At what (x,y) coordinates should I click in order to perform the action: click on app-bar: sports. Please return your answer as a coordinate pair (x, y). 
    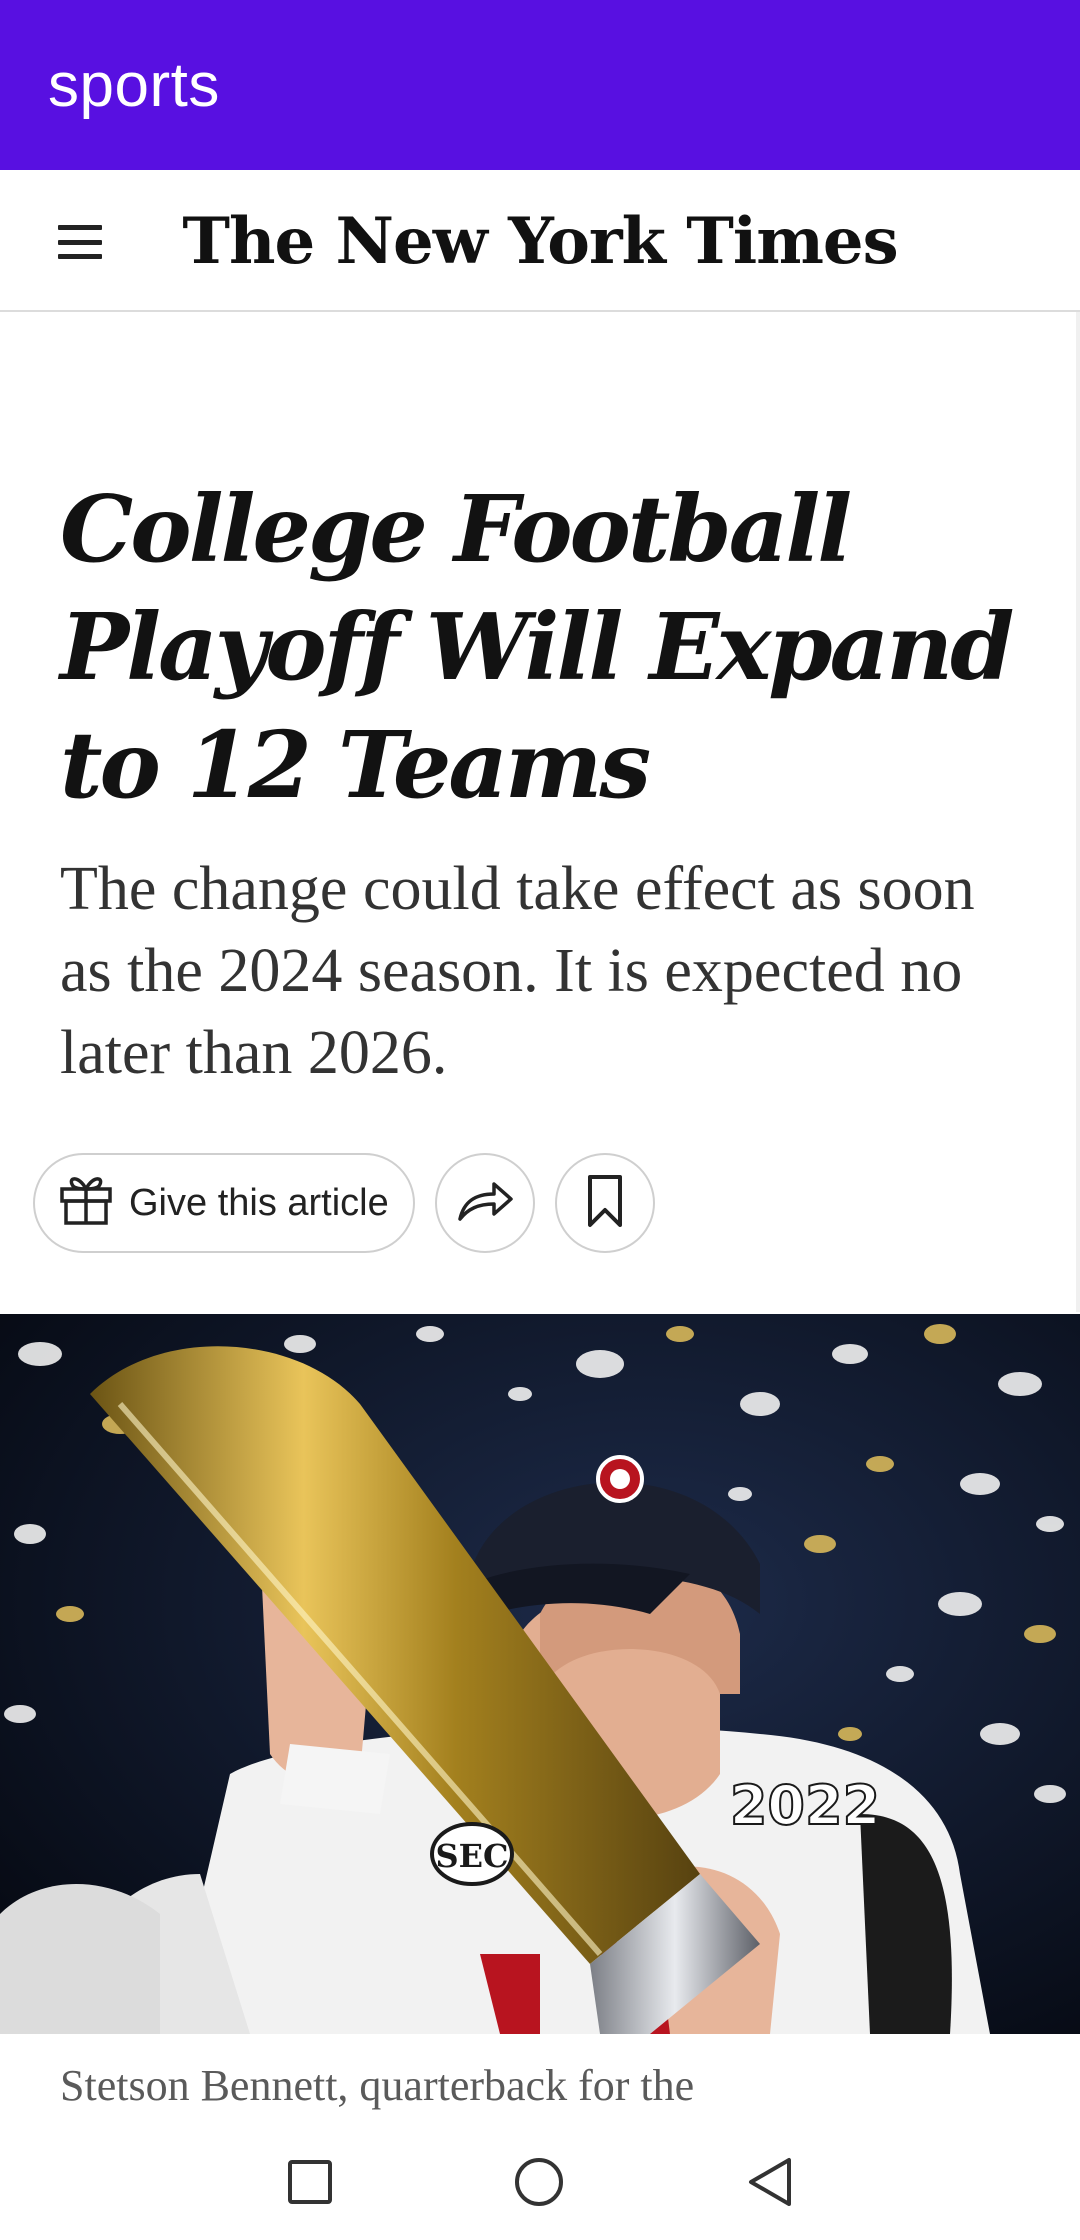
    Looking at the image, I should click on (540, 85).